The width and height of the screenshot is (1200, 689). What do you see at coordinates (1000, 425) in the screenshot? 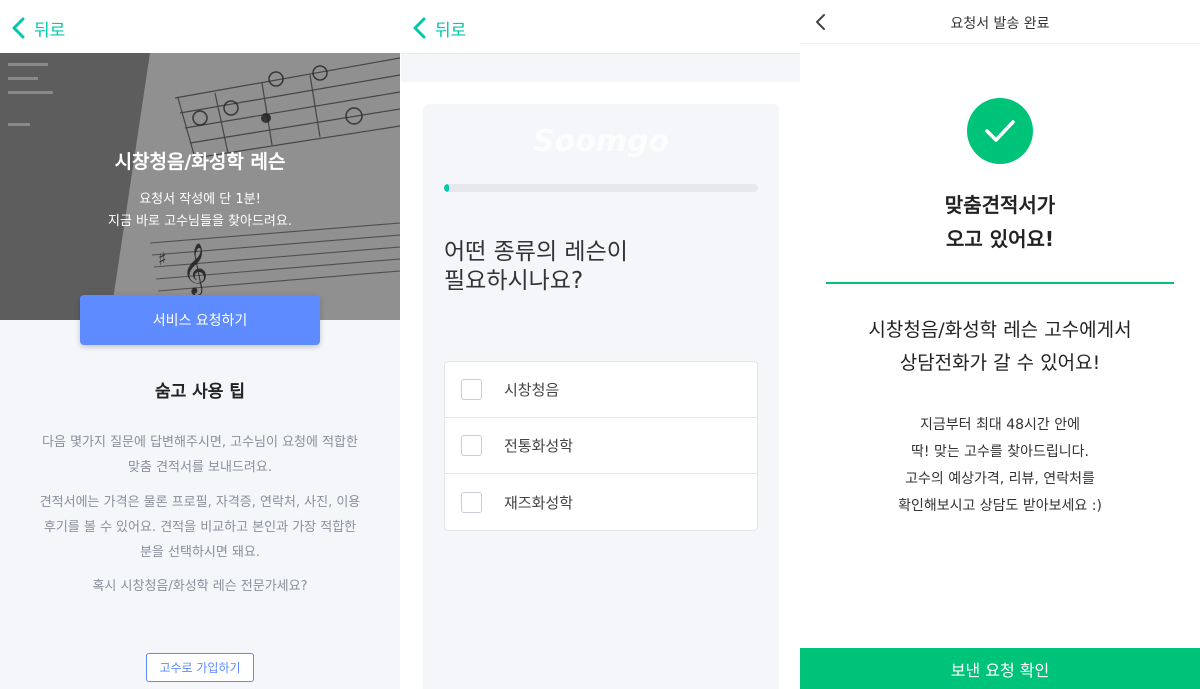
I see `desc-line: 지금부터 최대 48시간 안에` at bounding box center [1000, 425].